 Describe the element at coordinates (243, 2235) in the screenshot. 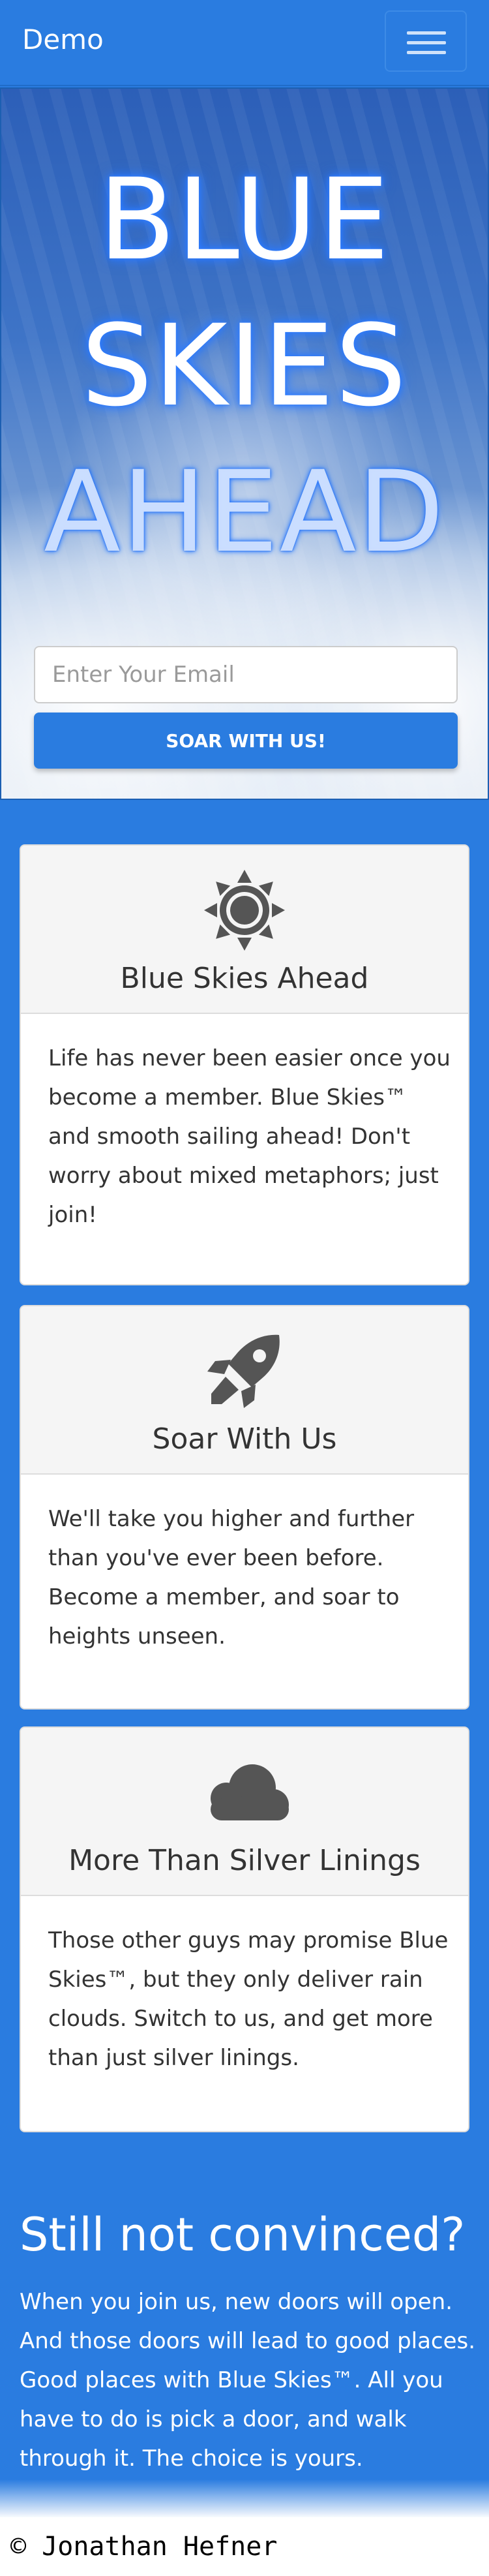

I see `closing-heading: Still not convinced?` at that location.